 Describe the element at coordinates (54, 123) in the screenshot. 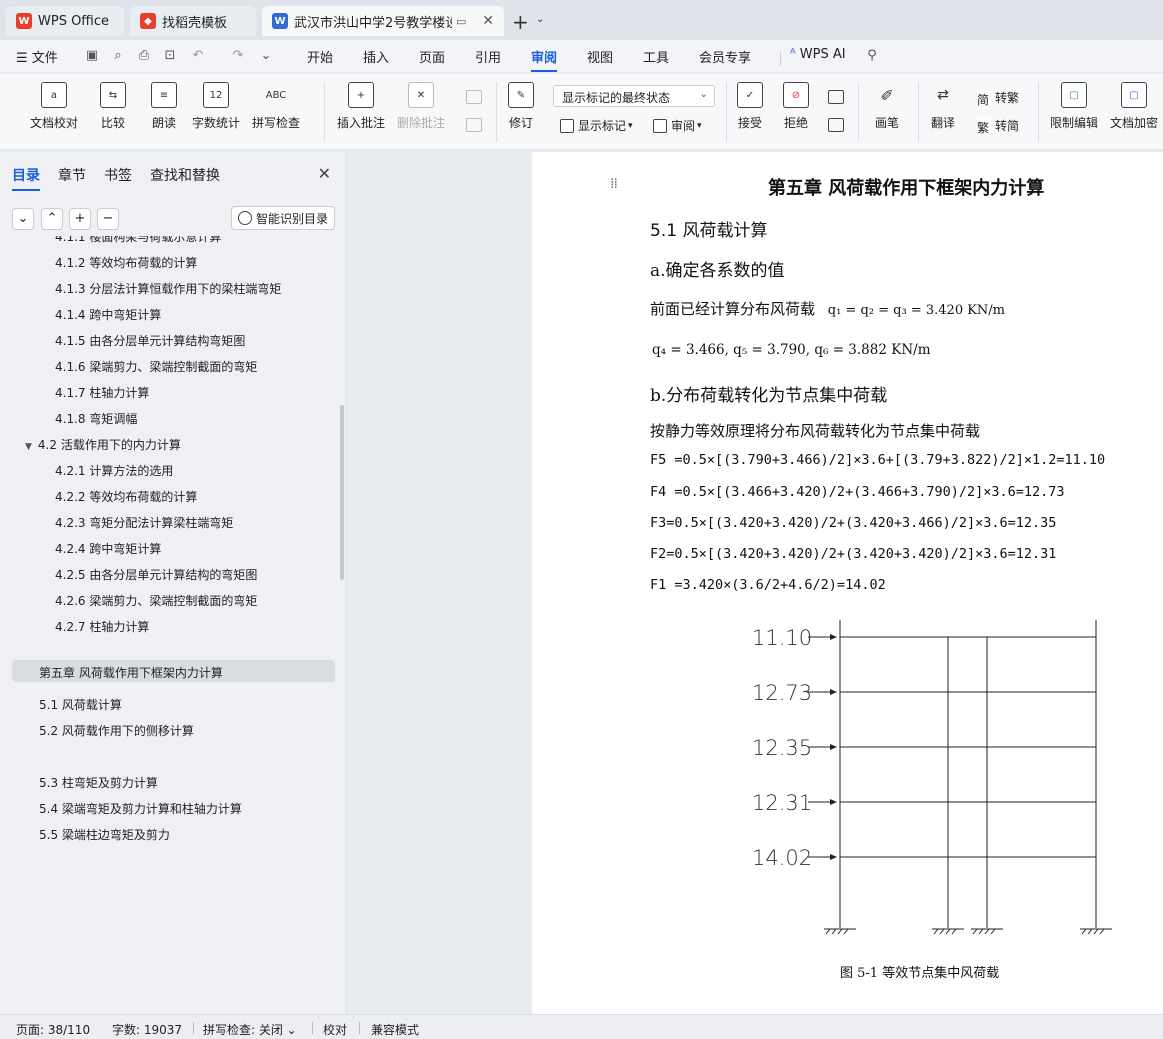

I see `proofread-label: 文档校对` at that location.